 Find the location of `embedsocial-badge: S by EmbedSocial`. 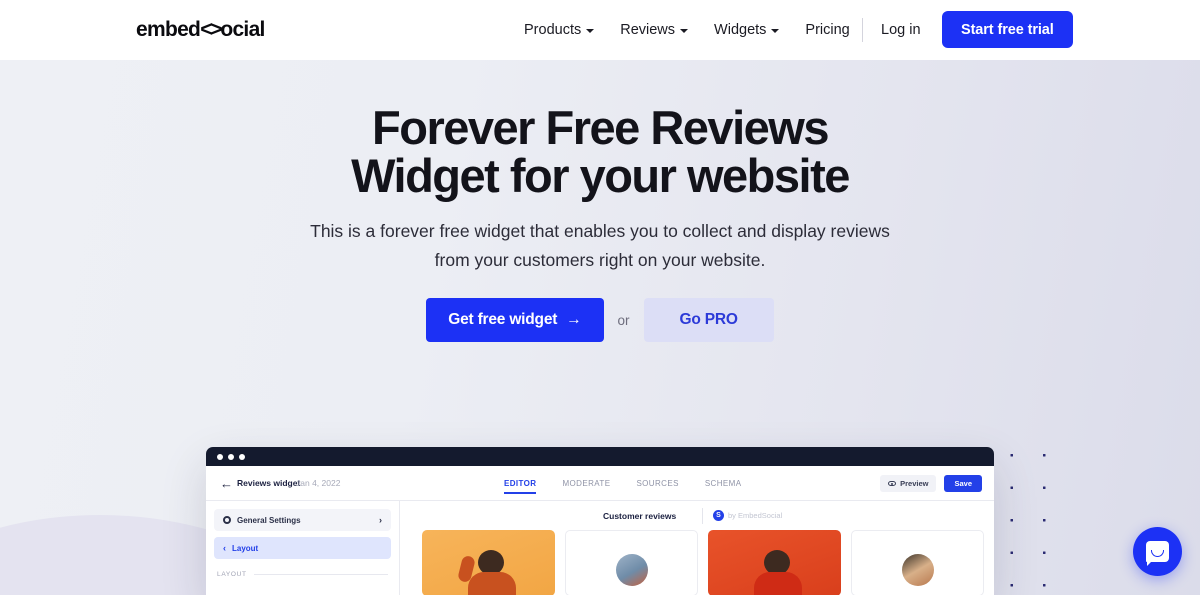

embedsocial-badge: S by EmbedSocial is located at coordinates (747, 515).